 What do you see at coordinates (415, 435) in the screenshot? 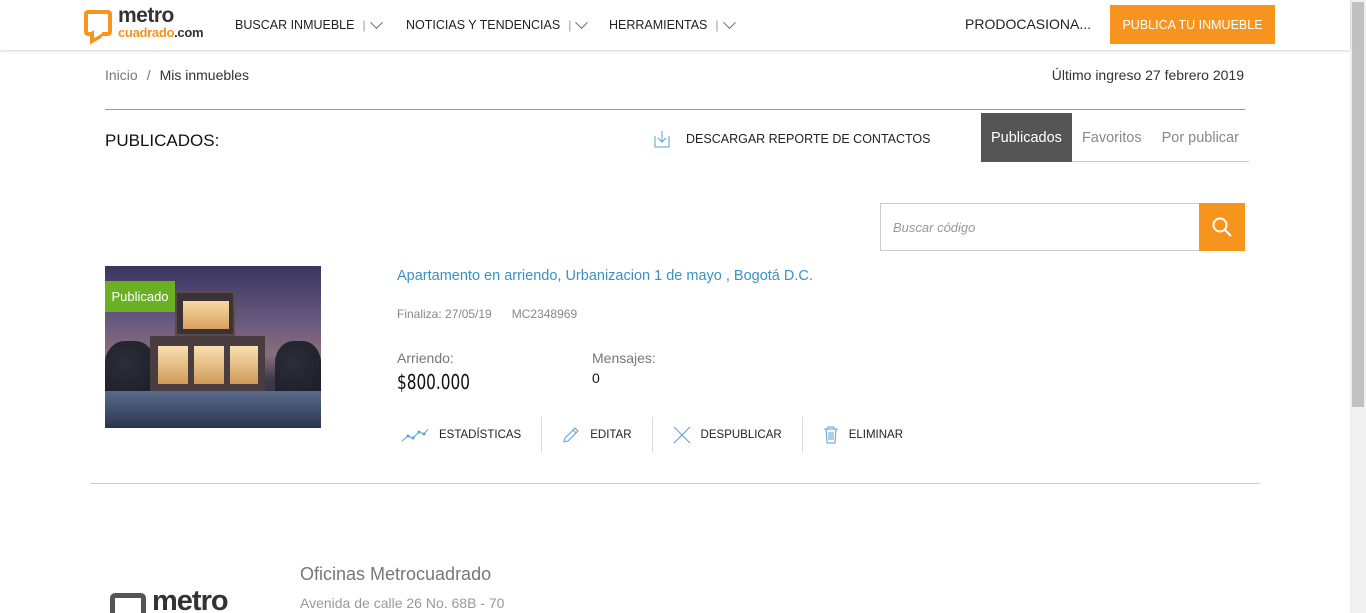
I see `stats-icon` at bounding box center [415, 435].